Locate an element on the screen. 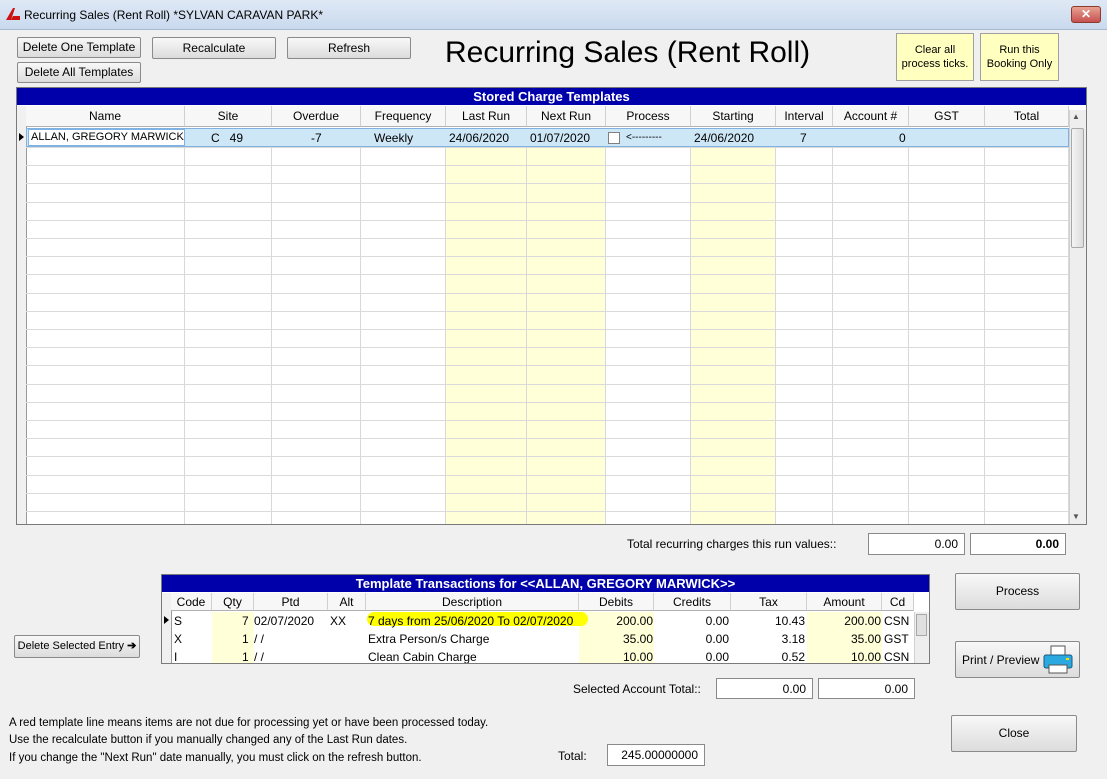  entry-description: Extra Person/s Charge is located at coordinates (429, 639).